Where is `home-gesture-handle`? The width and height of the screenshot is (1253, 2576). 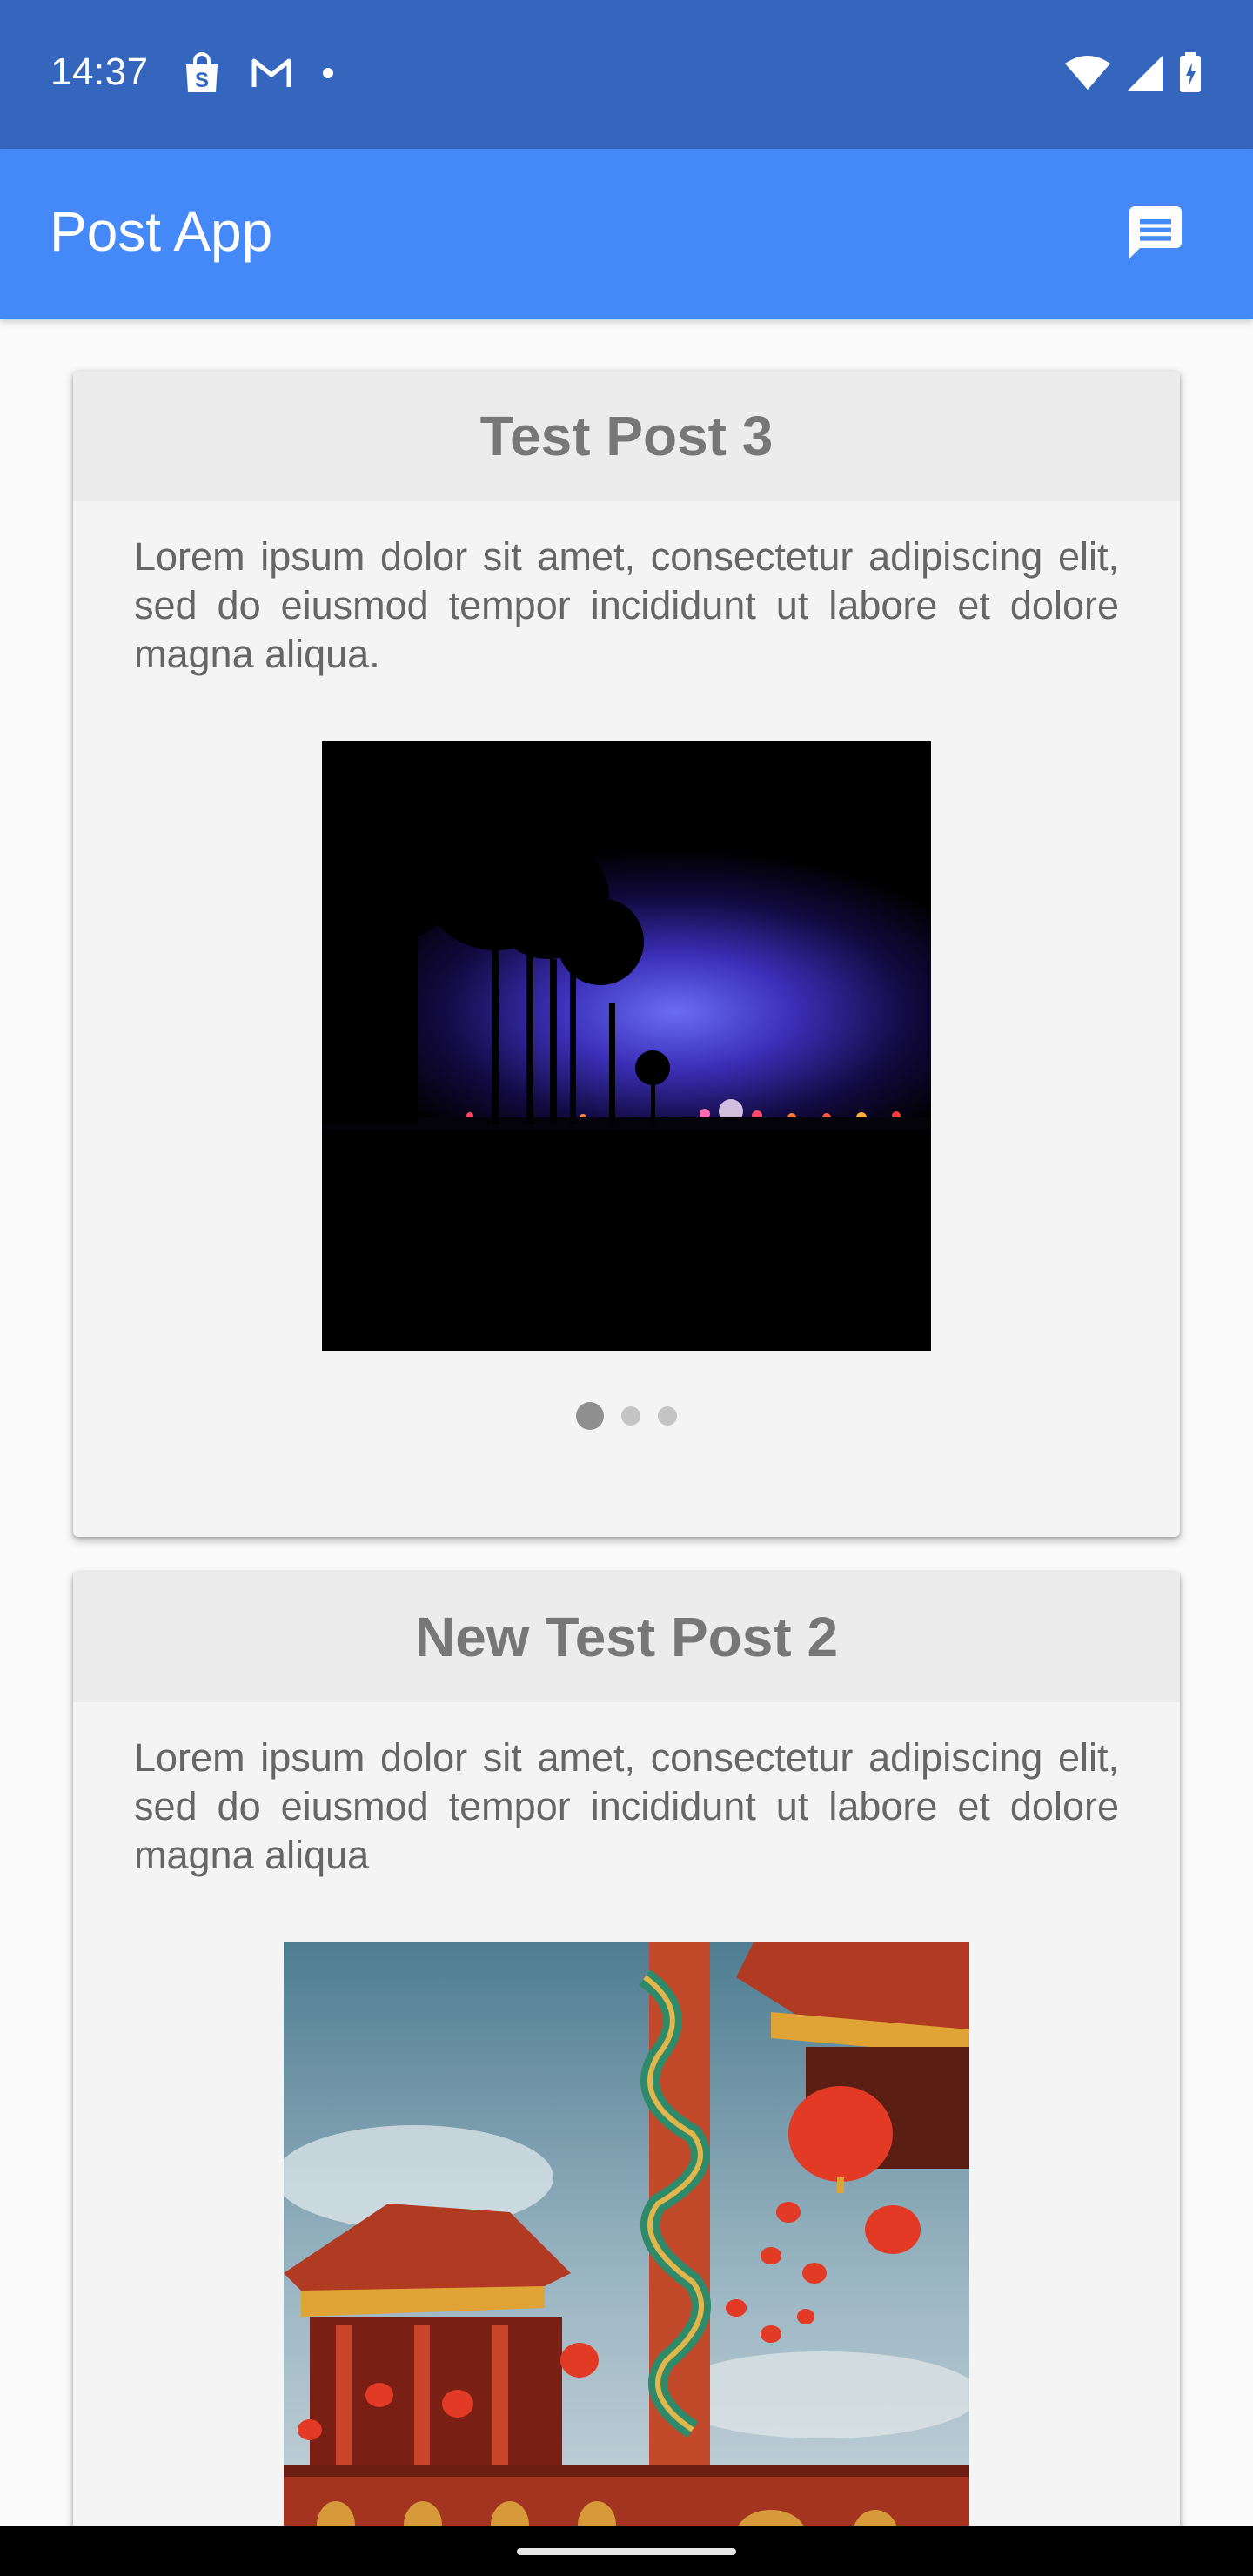
home-gesture-handle is located at coordinates (626, 2551).